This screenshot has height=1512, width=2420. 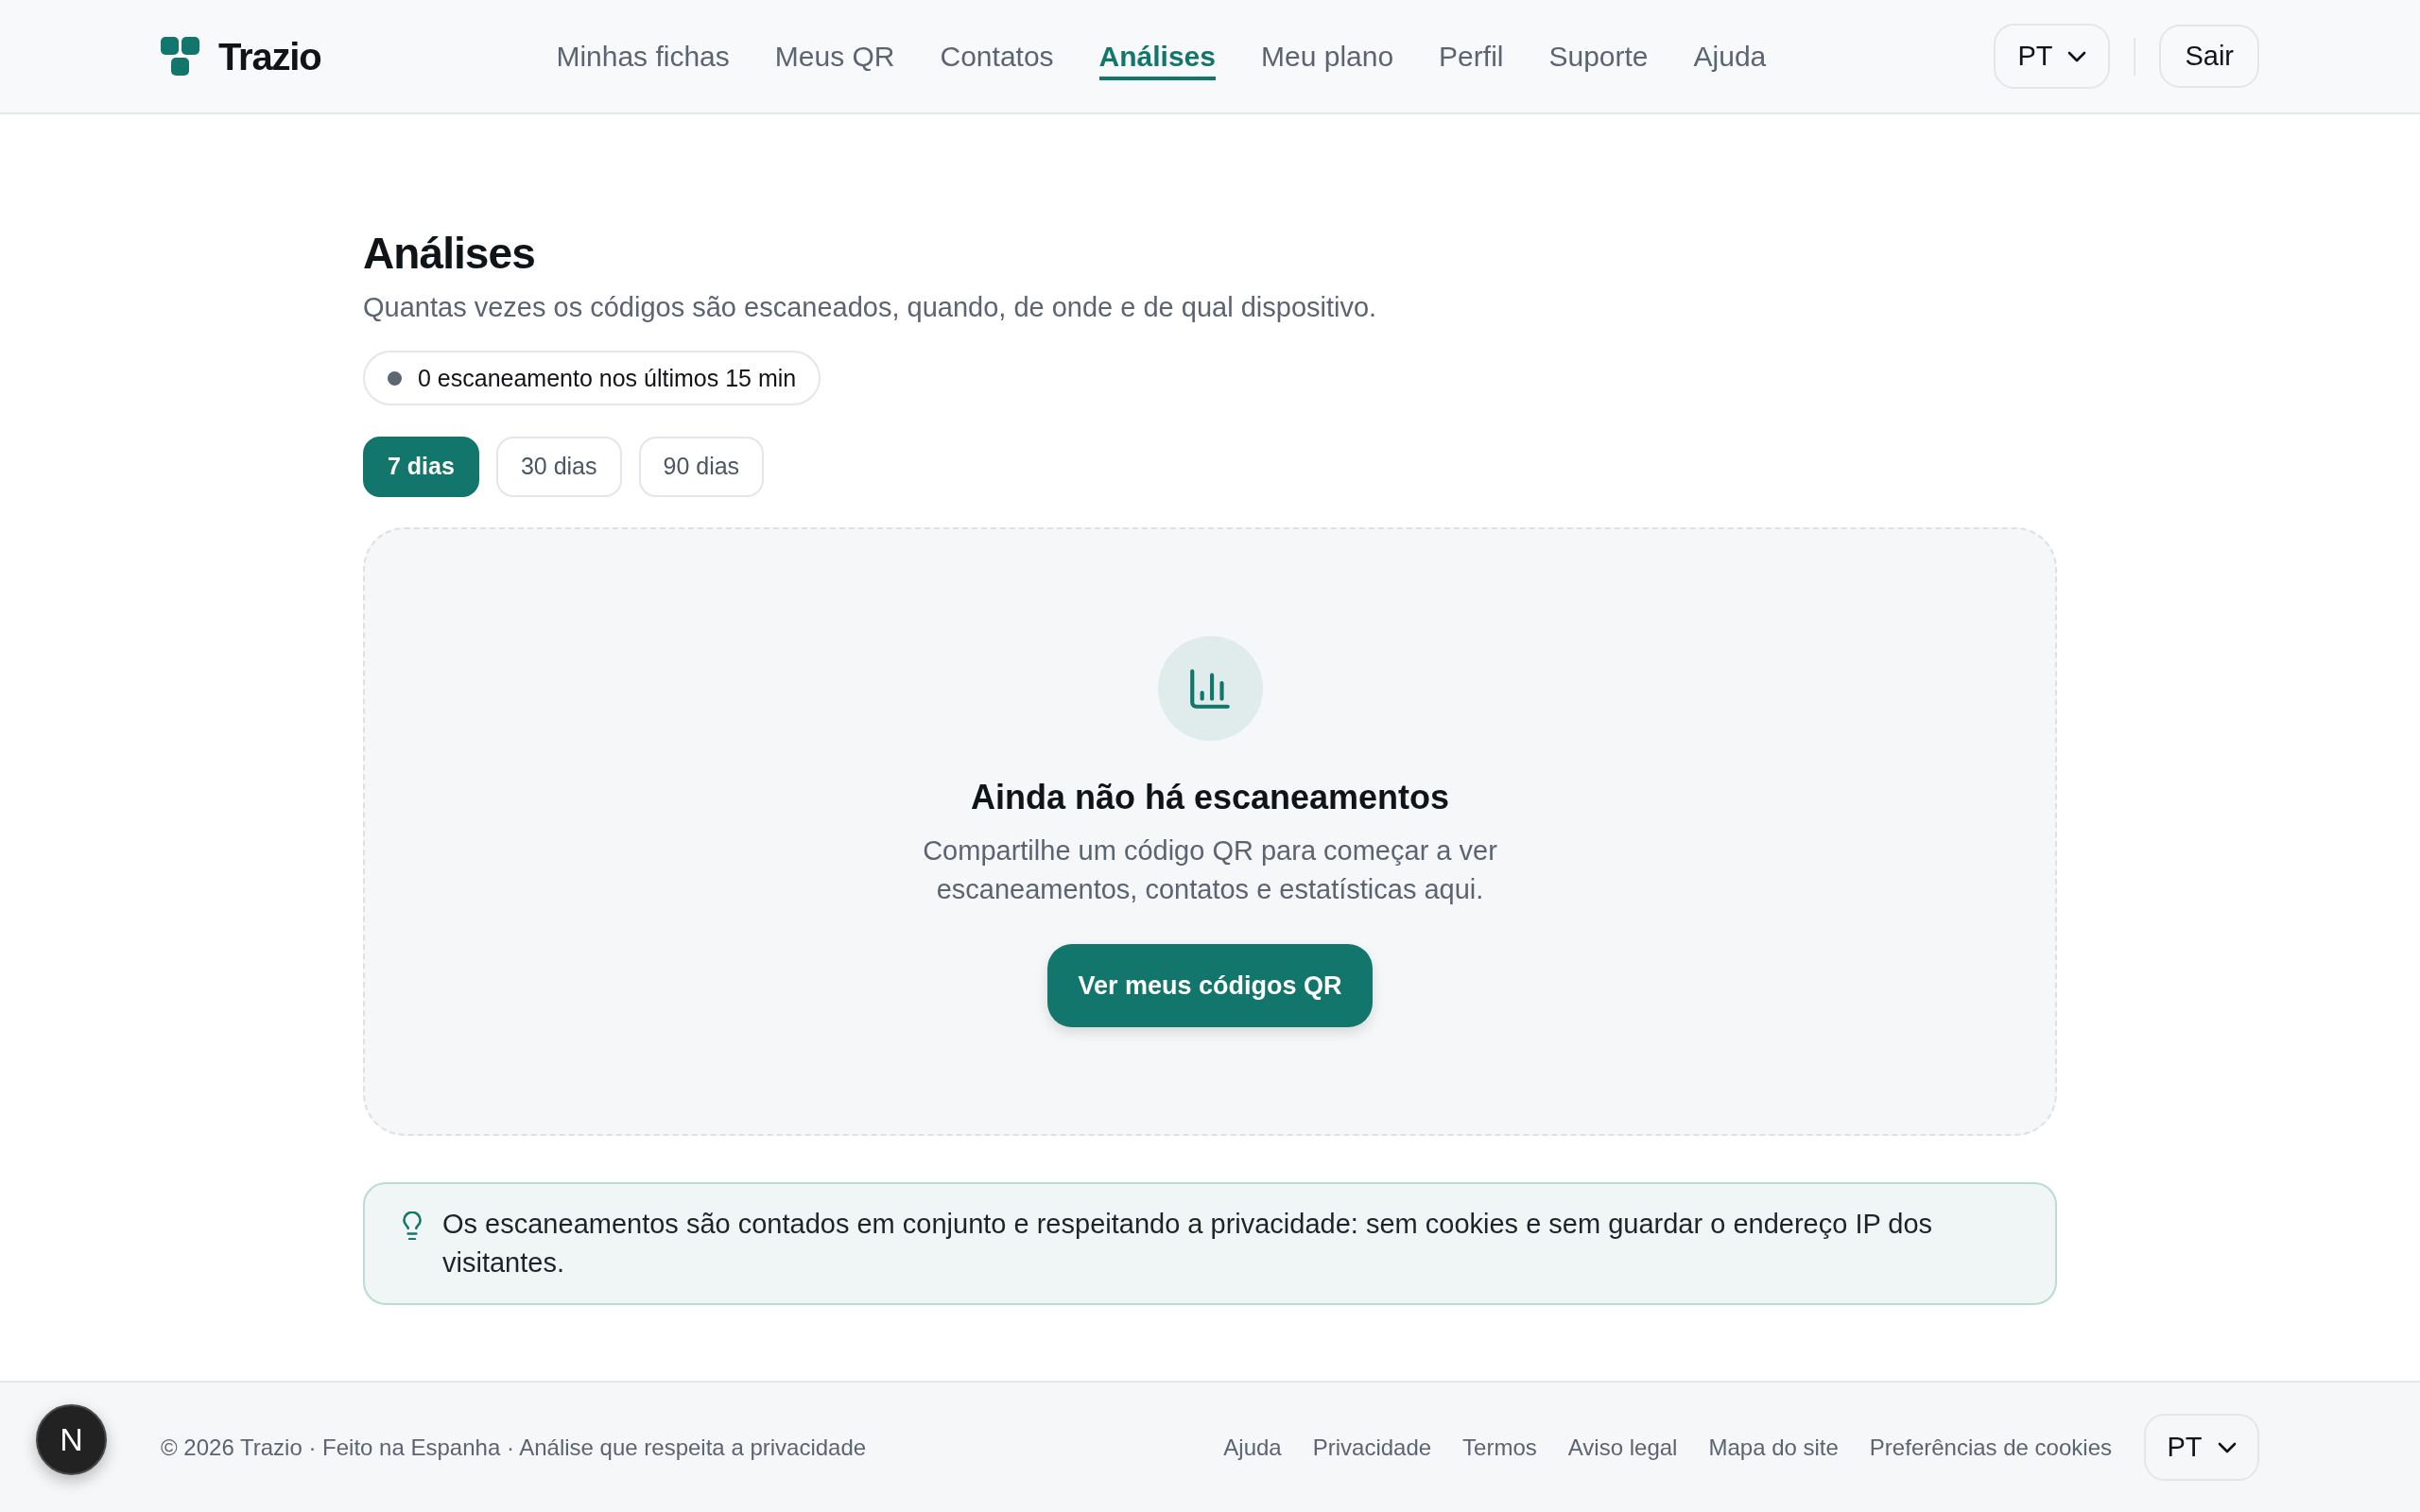 I want to click on footer-link: Mapa do site, so click(x=1773, y=1447).